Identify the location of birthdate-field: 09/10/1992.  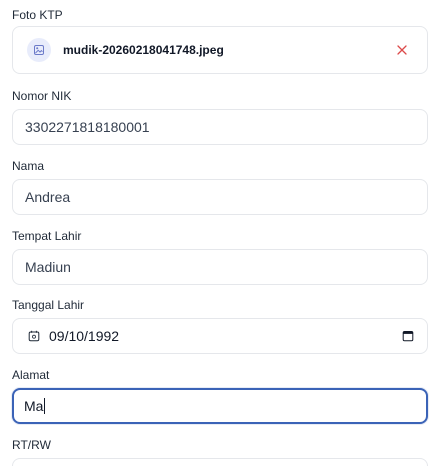
(220, 336).